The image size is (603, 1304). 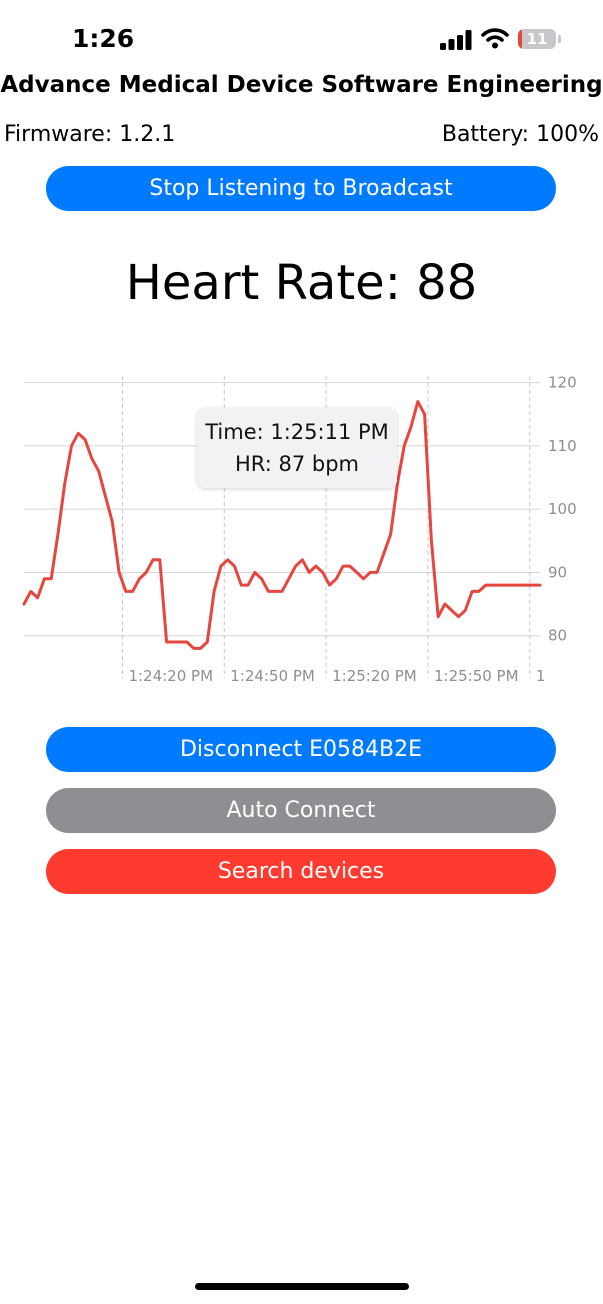 I want to click on battery-icon: 11, so click(x=541, y=40).